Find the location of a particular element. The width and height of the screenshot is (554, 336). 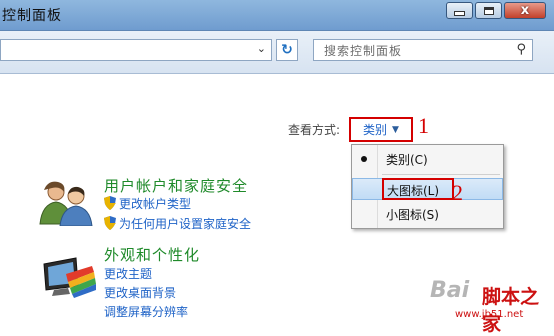

address-bar: ⌄ ↻ 搜索控制面板 ⚲ is located at coordinates (277, 52).